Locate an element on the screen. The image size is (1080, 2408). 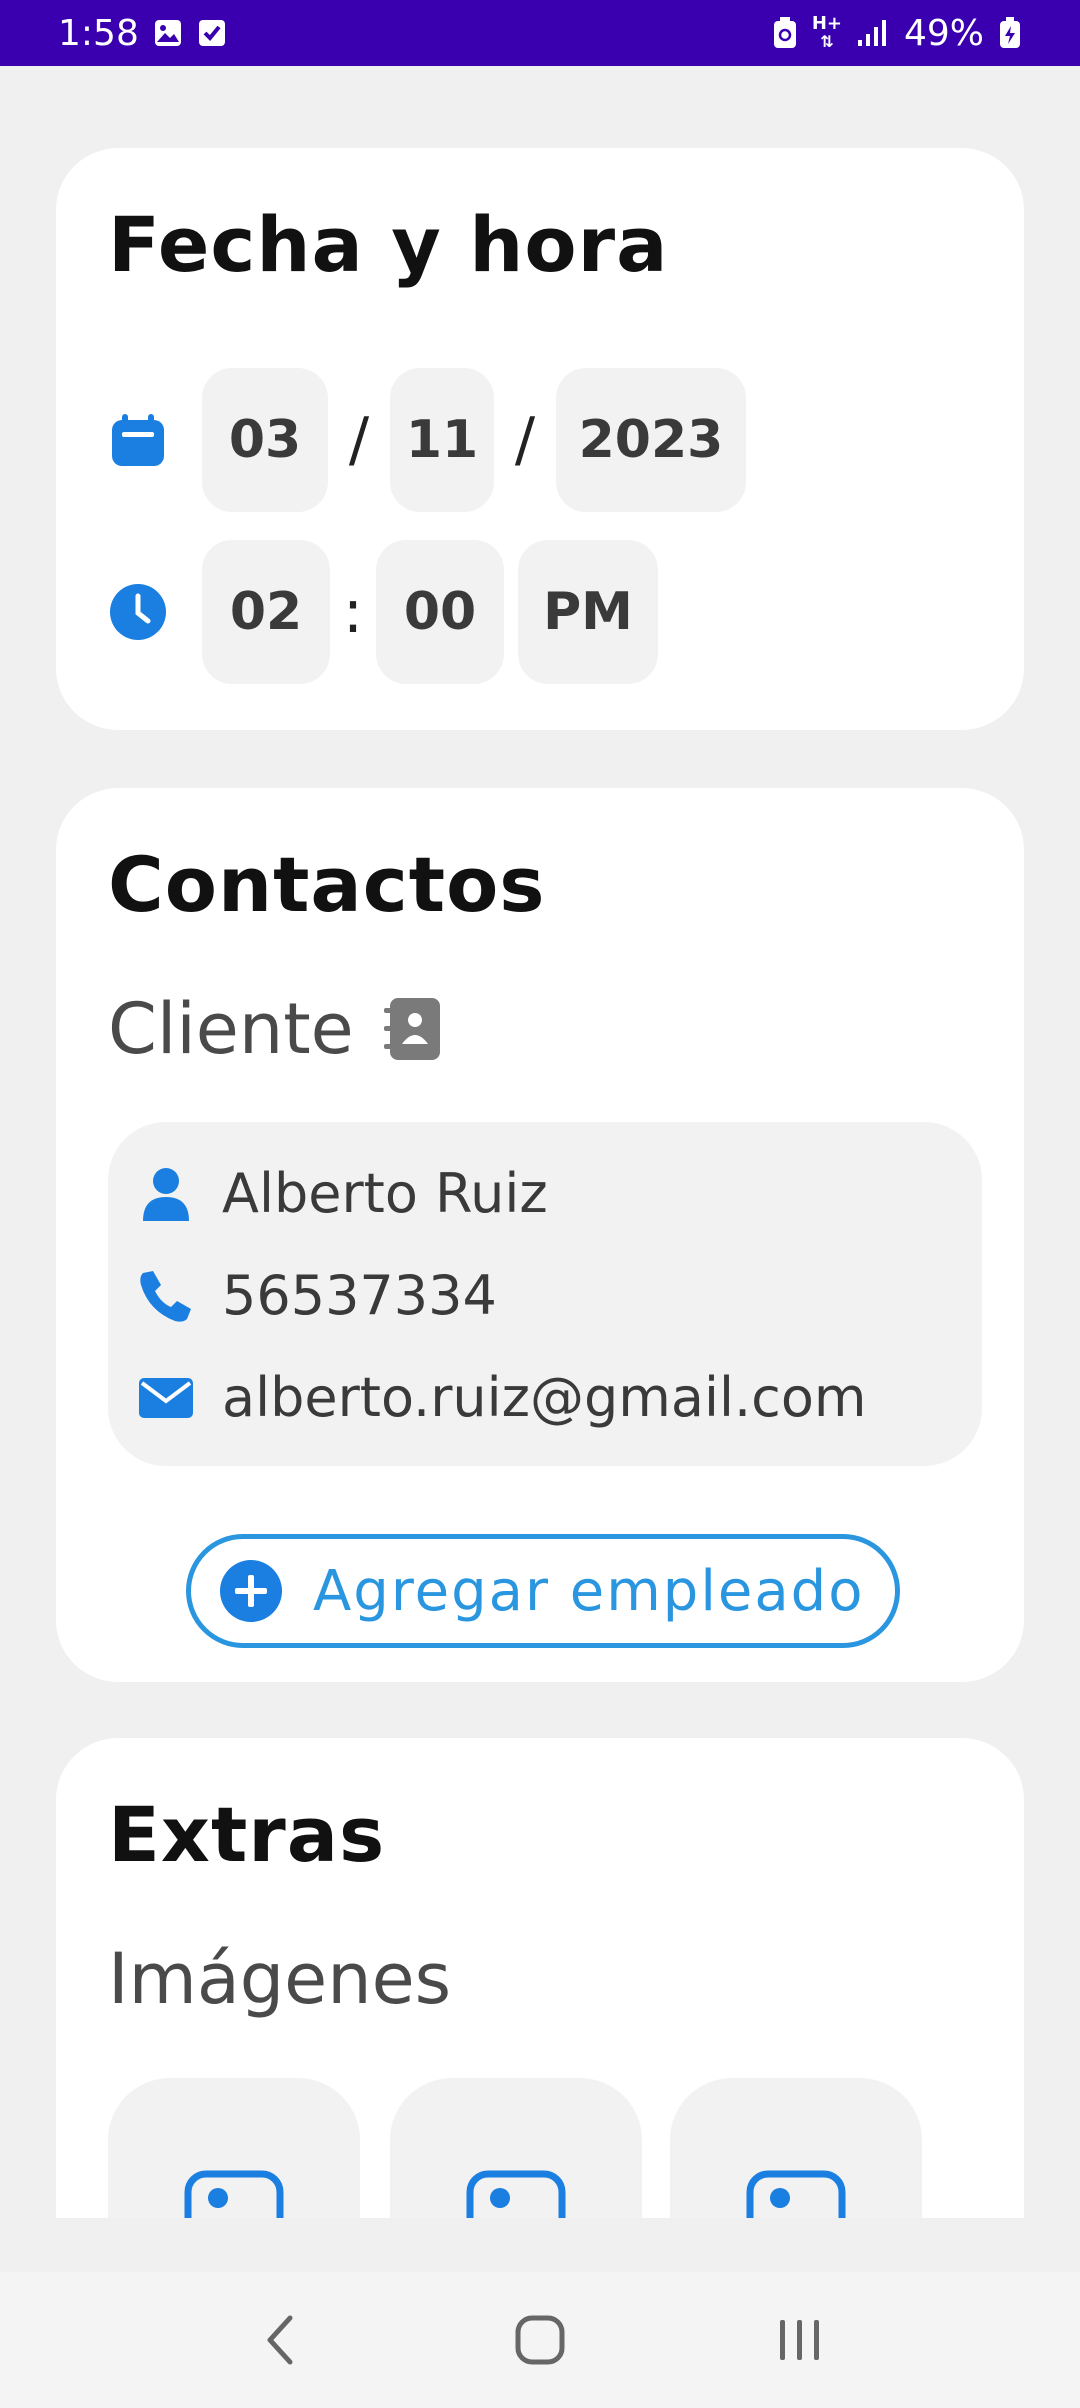
phone-icon is located at coordinates (166, 1296).